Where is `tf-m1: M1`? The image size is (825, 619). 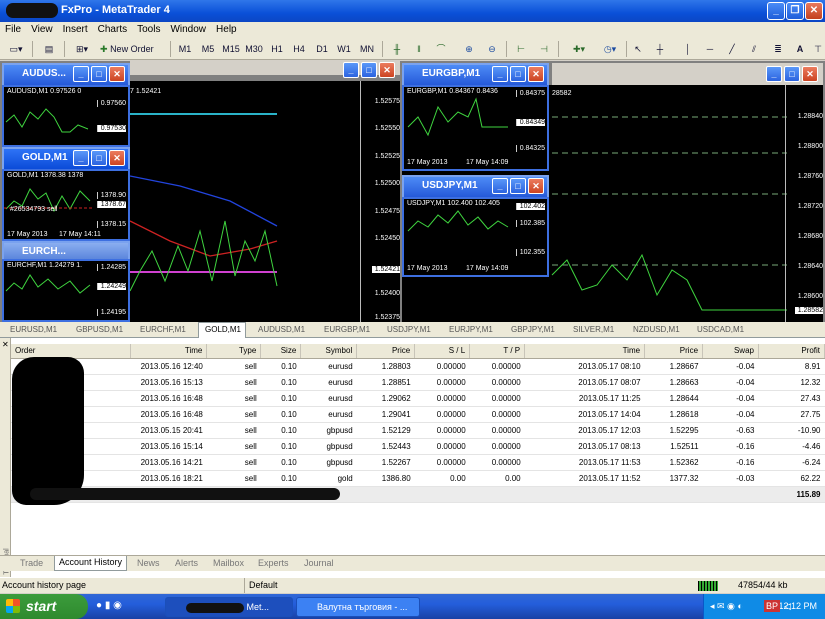 tf-m1: M1 is located at coordinates (185, 49).